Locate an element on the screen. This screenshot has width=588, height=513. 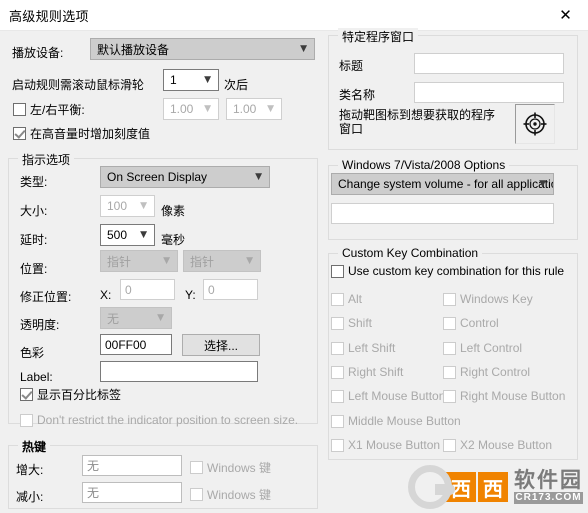
transparency-combo: 无 ▼ is located at coordinates (136, 318).